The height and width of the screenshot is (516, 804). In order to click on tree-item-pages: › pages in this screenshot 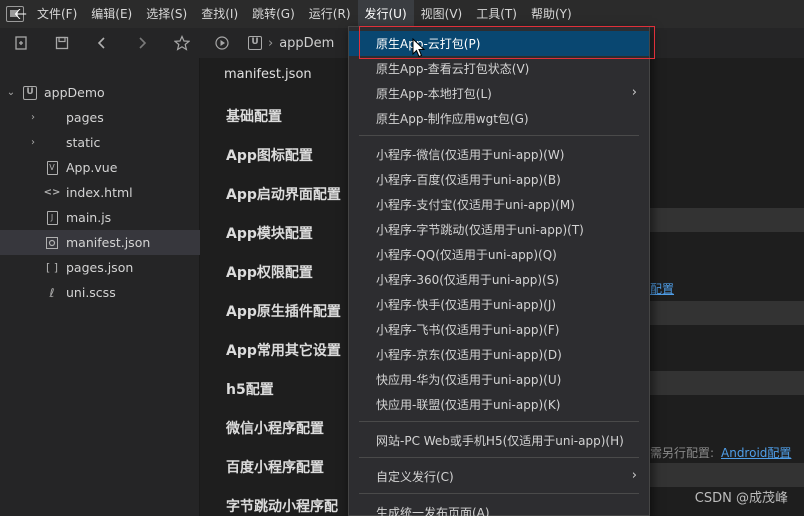, I will do `click(100, 117)`.